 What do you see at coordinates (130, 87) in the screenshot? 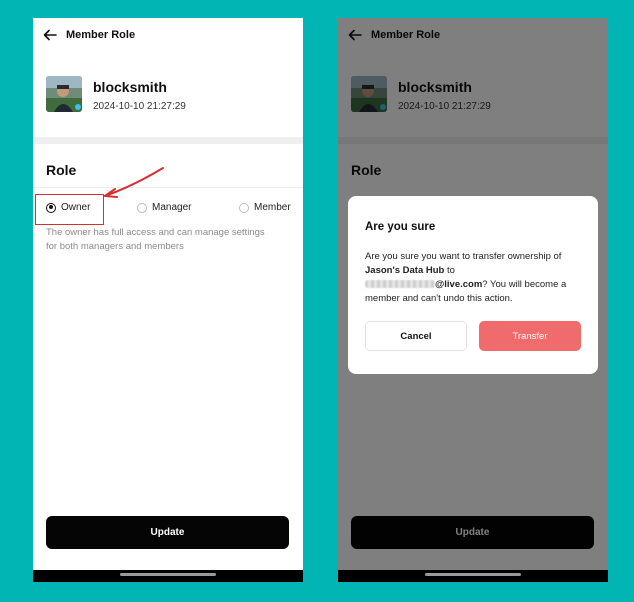
I see `username: blocksmith` at bounding box center [130, 87].